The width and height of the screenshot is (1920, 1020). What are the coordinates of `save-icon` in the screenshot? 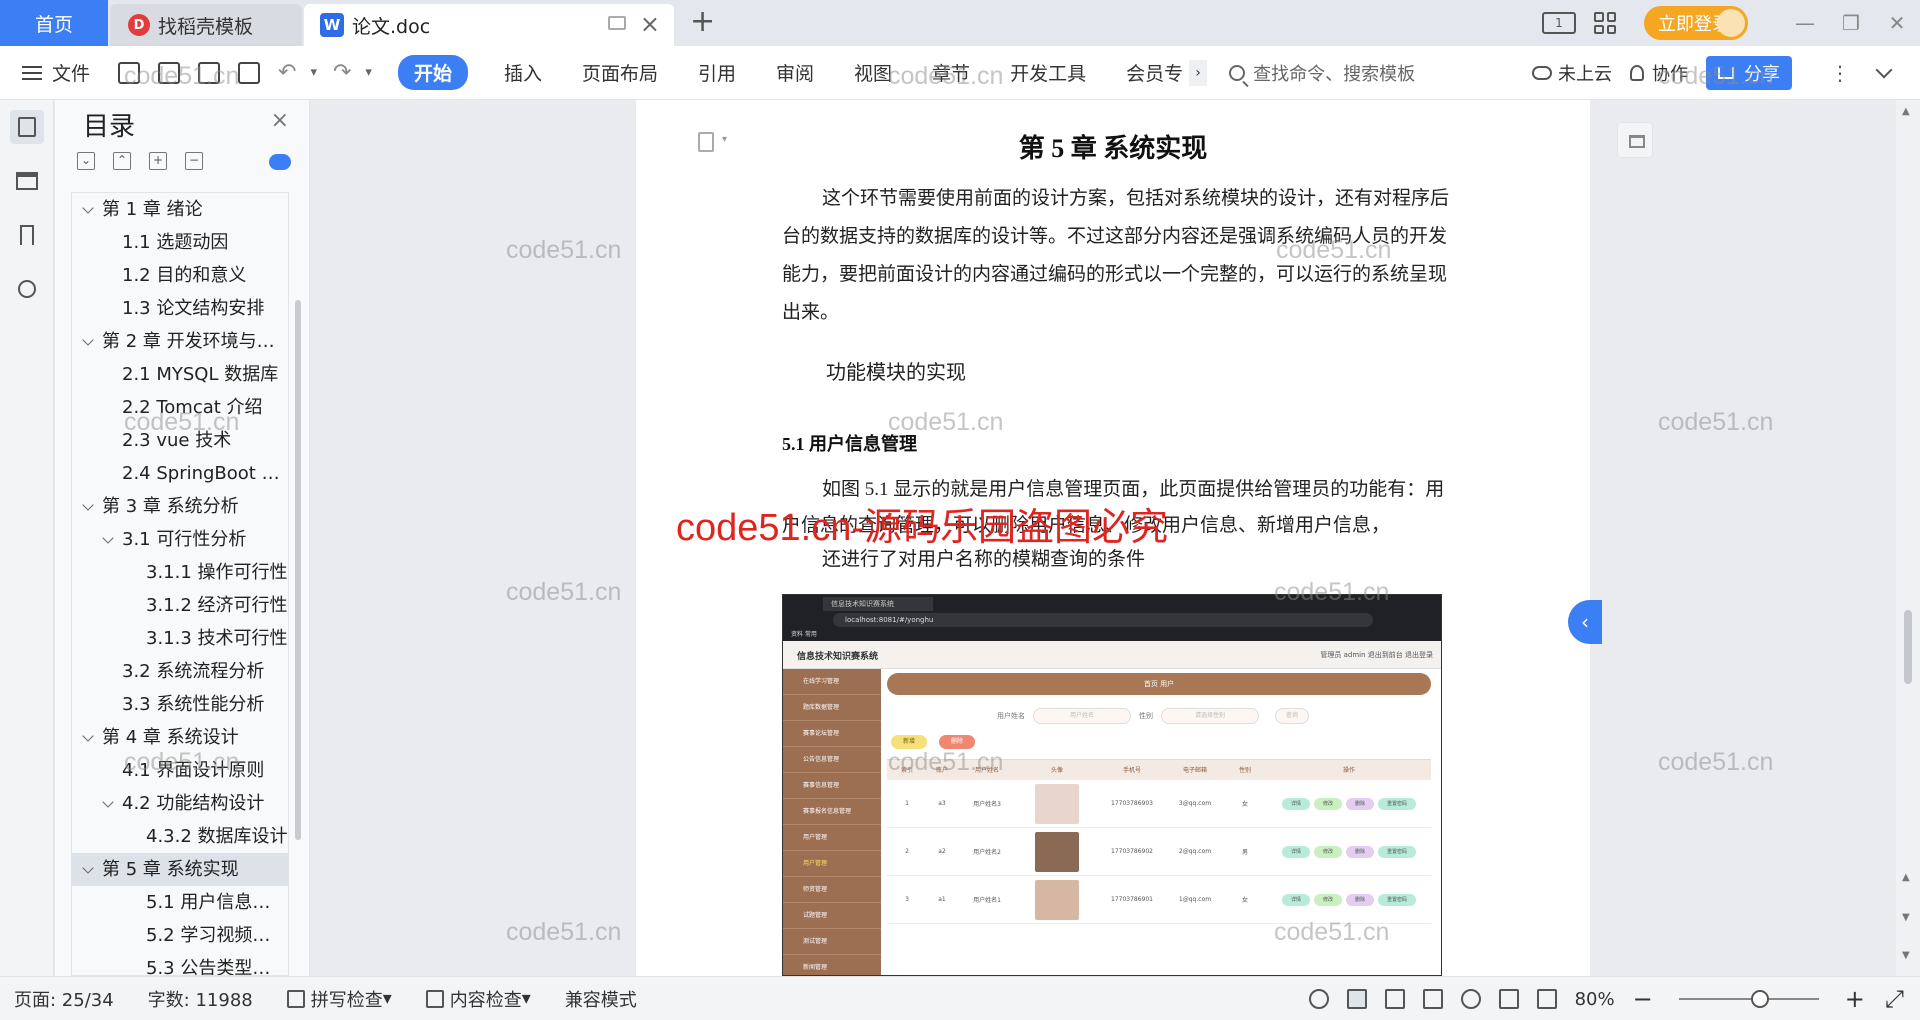 It's located at (129, 72).